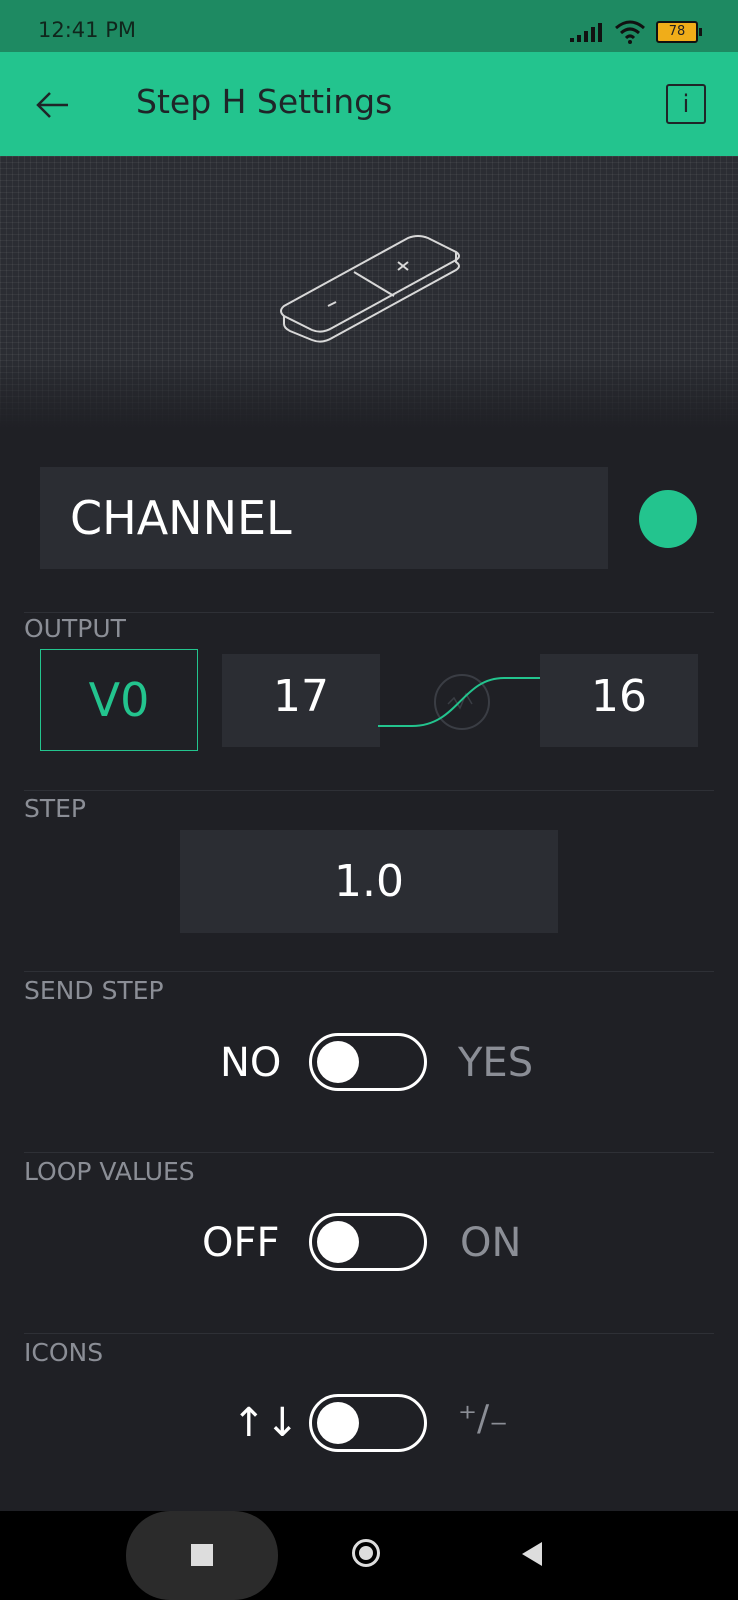 Image resolution: width=738 pixels, height=1600 pixels. Describe the element at coordinates (109, 1171) in the screenshot. I see `loop-values-label: LOOP VALUES` at that location.